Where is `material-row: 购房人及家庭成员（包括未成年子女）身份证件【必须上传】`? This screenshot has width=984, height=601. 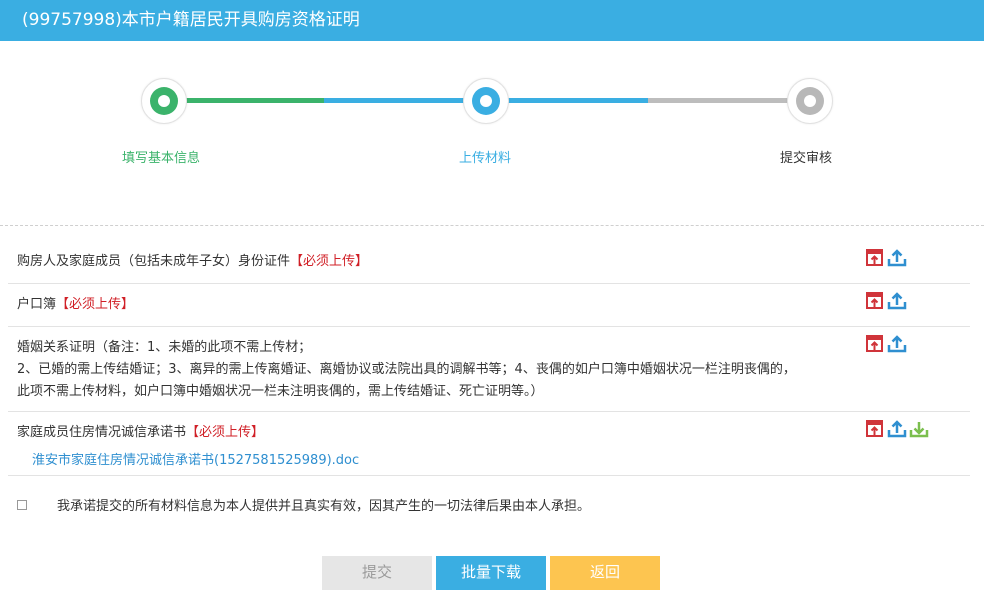
material-row: 购房人及家庭成员（包括未成年子女）身份证件【必须上传】 is located at coordinates (489, 262).